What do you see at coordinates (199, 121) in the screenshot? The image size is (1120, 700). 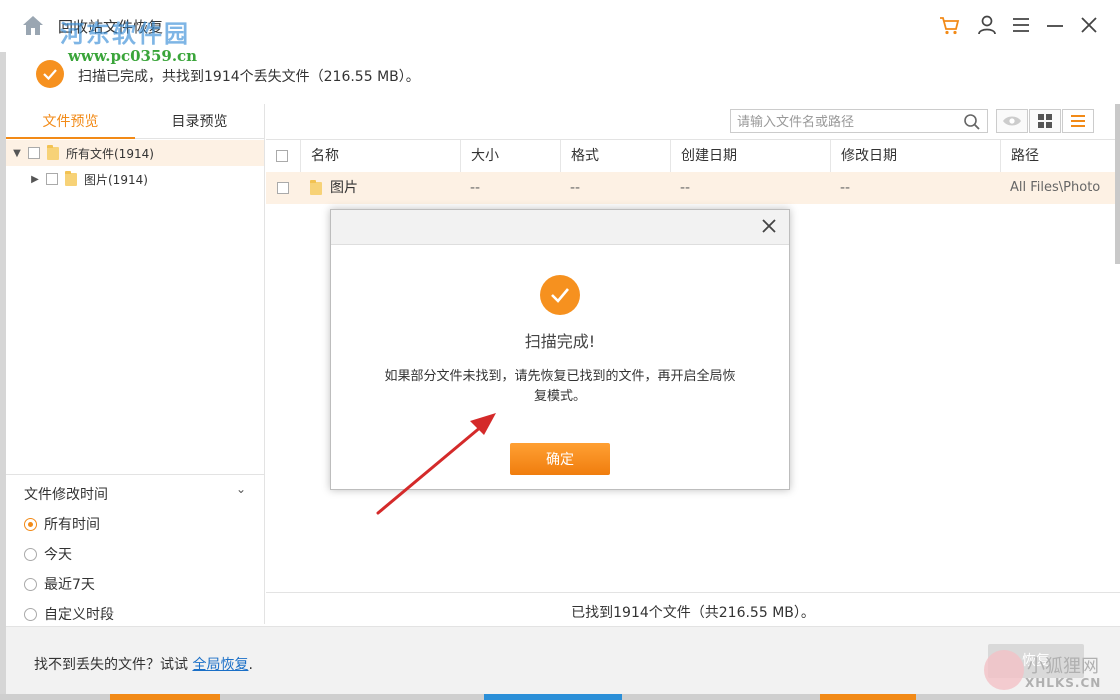 I see `tab-directory-preview: 目录预览` at bounding box center [199, 121].